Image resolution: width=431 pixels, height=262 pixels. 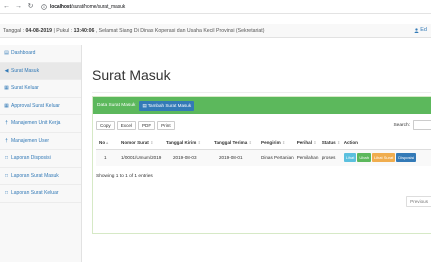 I want to click on pdf-button: PDF, so click(x=146, y=125).